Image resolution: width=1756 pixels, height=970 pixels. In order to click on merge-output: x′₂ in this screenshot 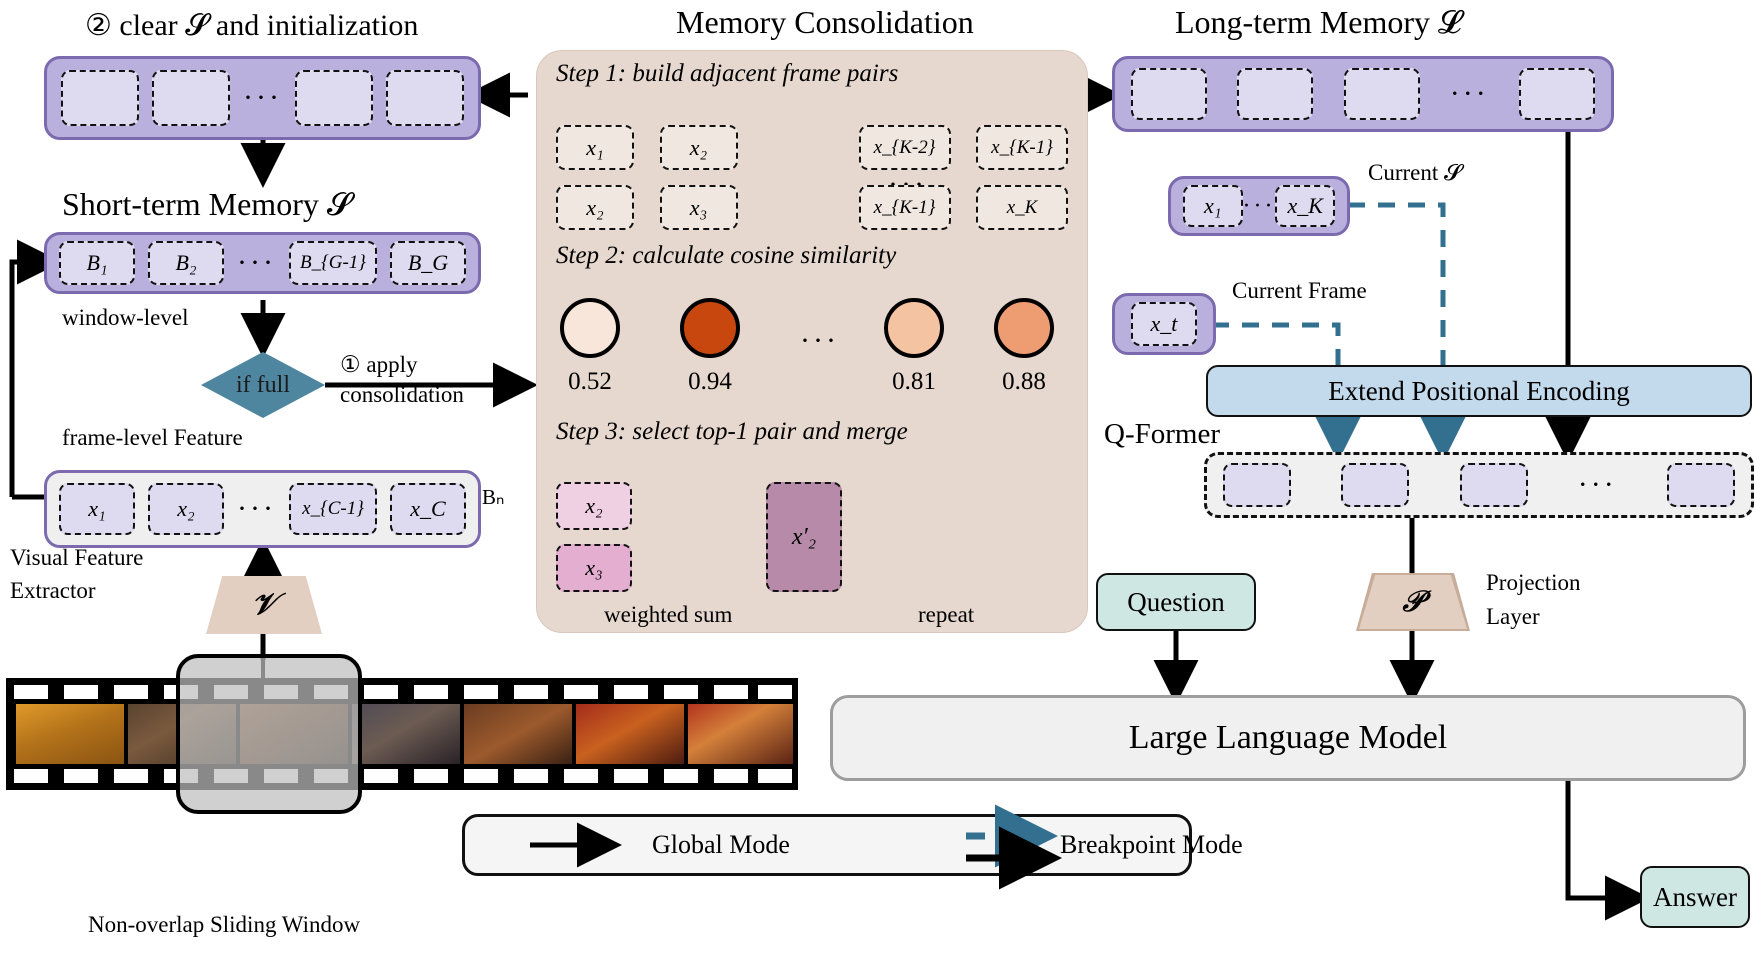, I will do `click(804, 537)`.